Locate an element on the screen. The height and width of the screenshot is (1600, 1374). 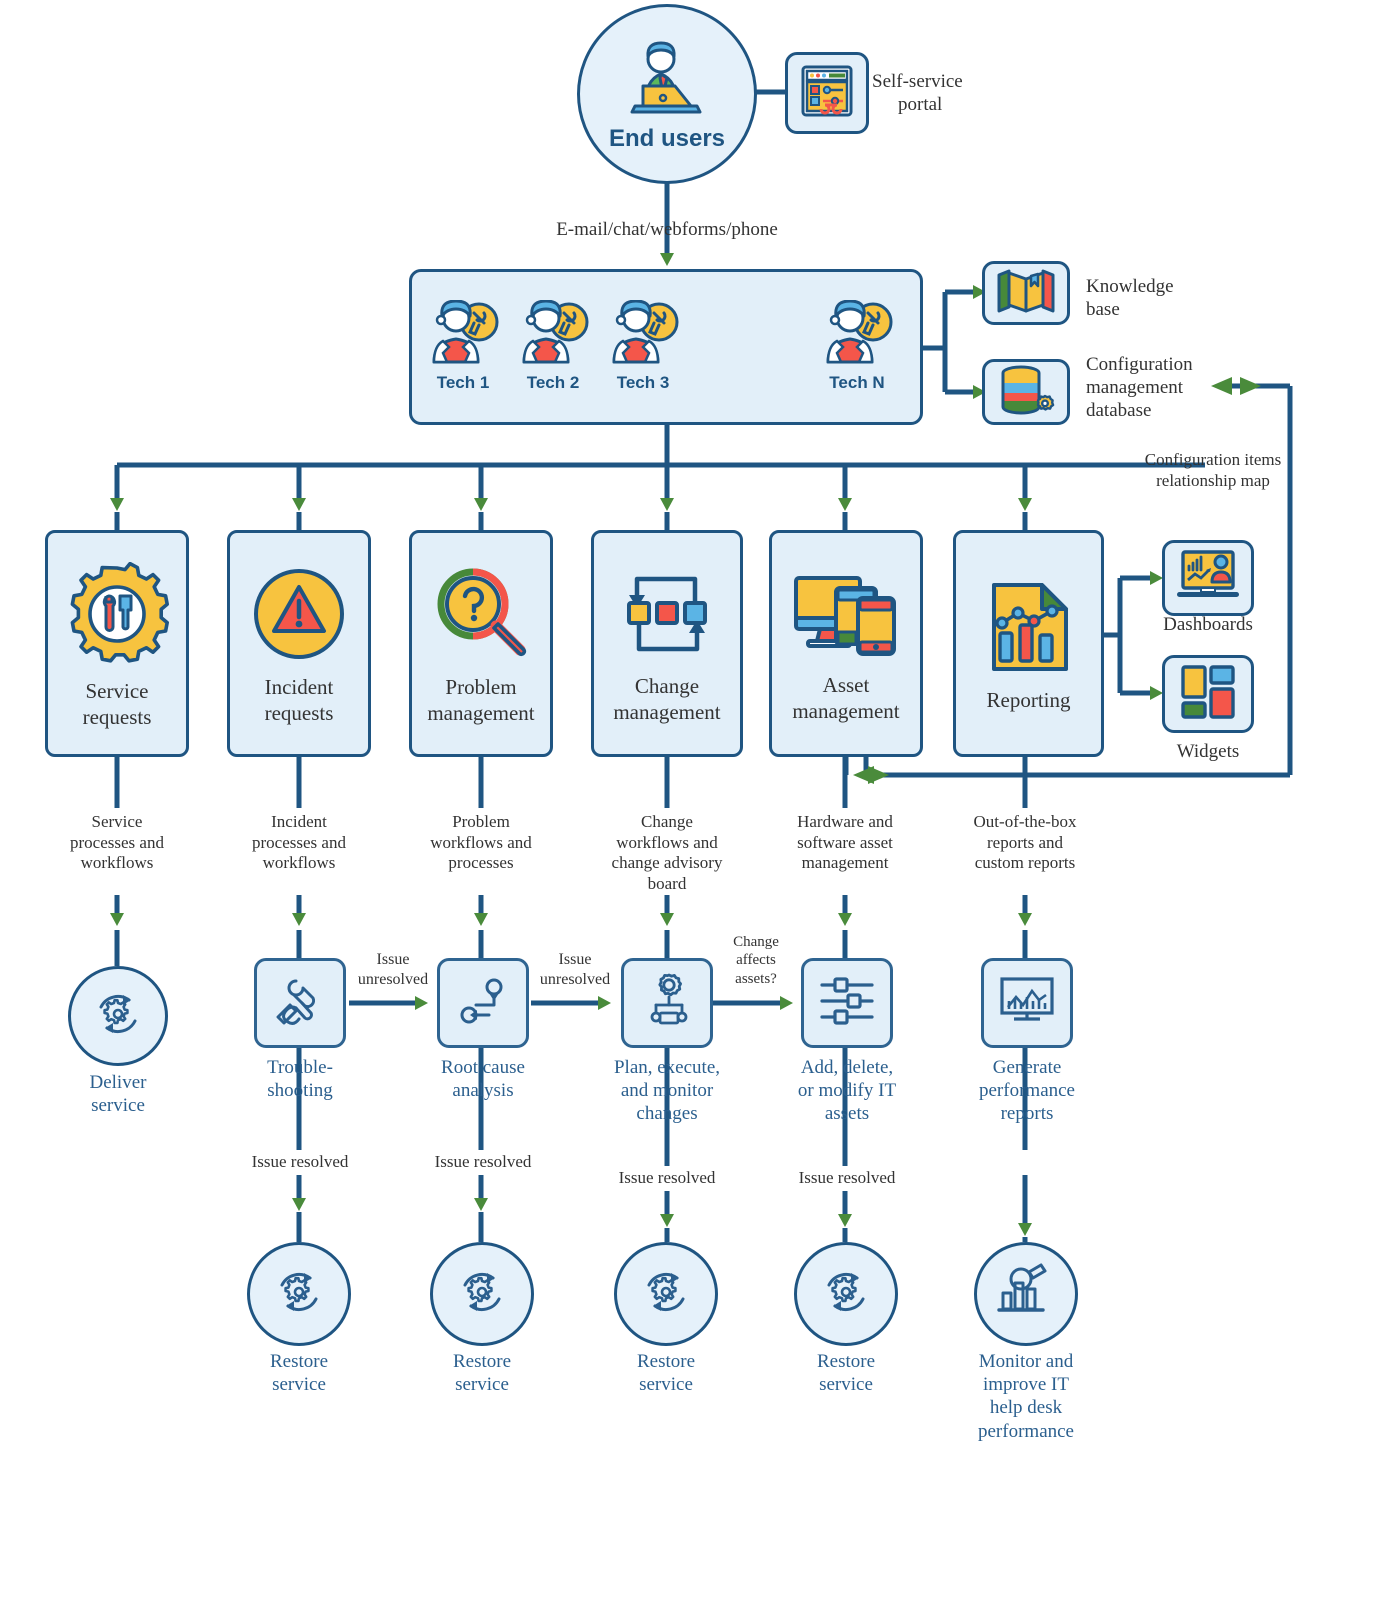
outcome-label-restore-change: Restore service is located at coordinates (666, 1373).